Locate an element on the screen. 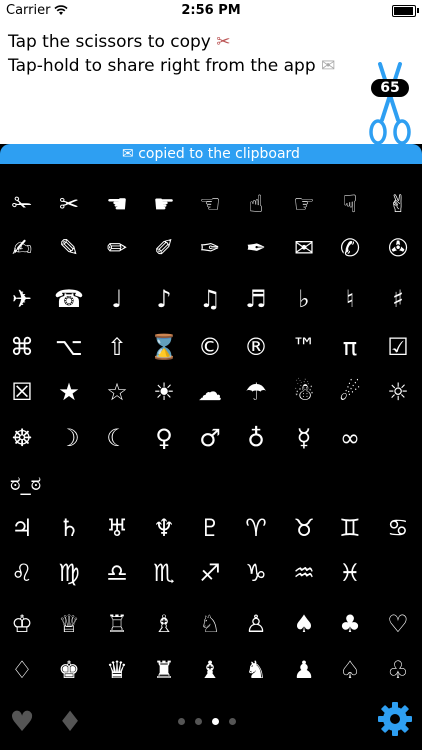 The height and width of the screenshot is (750, 422). symbol-cell: ♣ is located at coordinates (350, 624).